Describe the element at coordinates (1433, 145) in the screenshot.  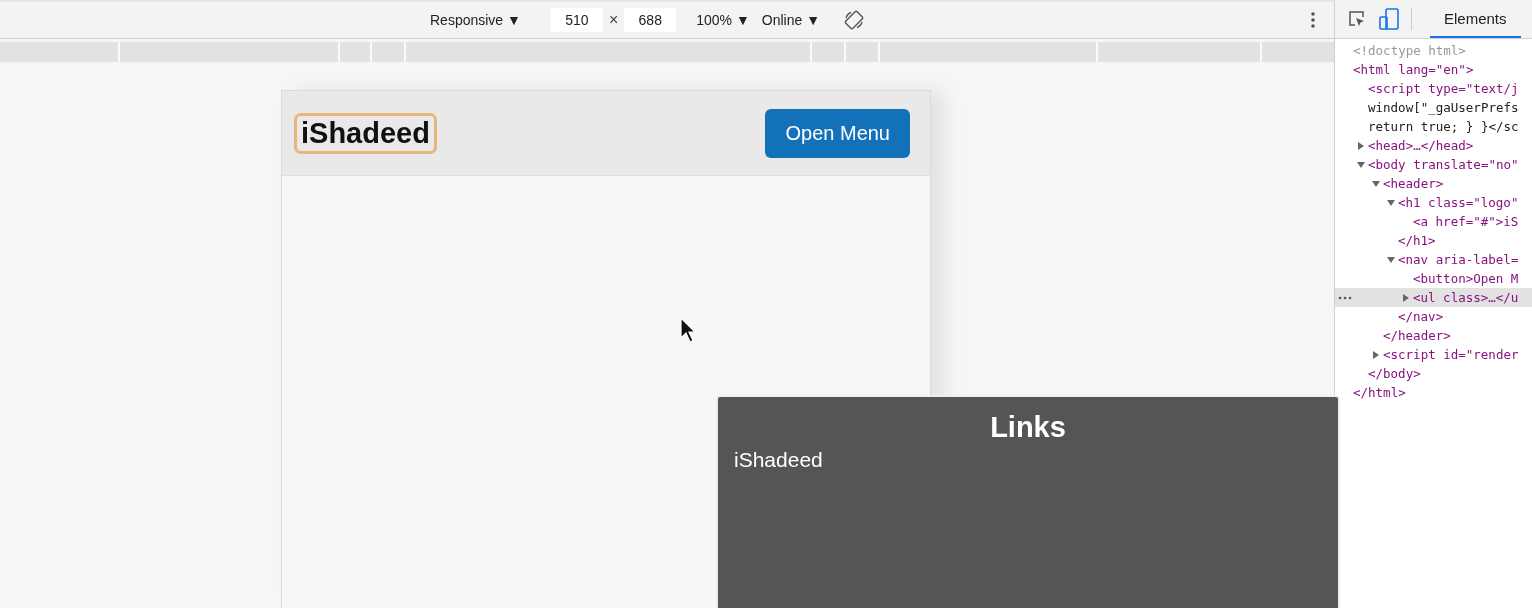
I see `dom-tree-line: <head>…</head>` at that location.